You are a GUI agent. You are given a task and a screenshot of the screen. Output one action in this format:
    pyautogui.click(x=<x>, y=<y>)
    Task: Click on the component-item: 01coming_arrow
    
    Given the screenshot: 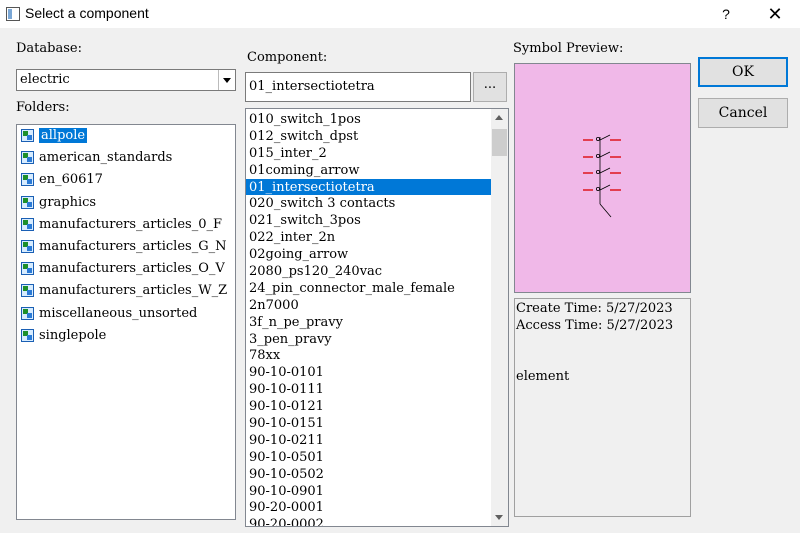 What is the action you would take?
    pyautogui.click(x=369, y=170)
    